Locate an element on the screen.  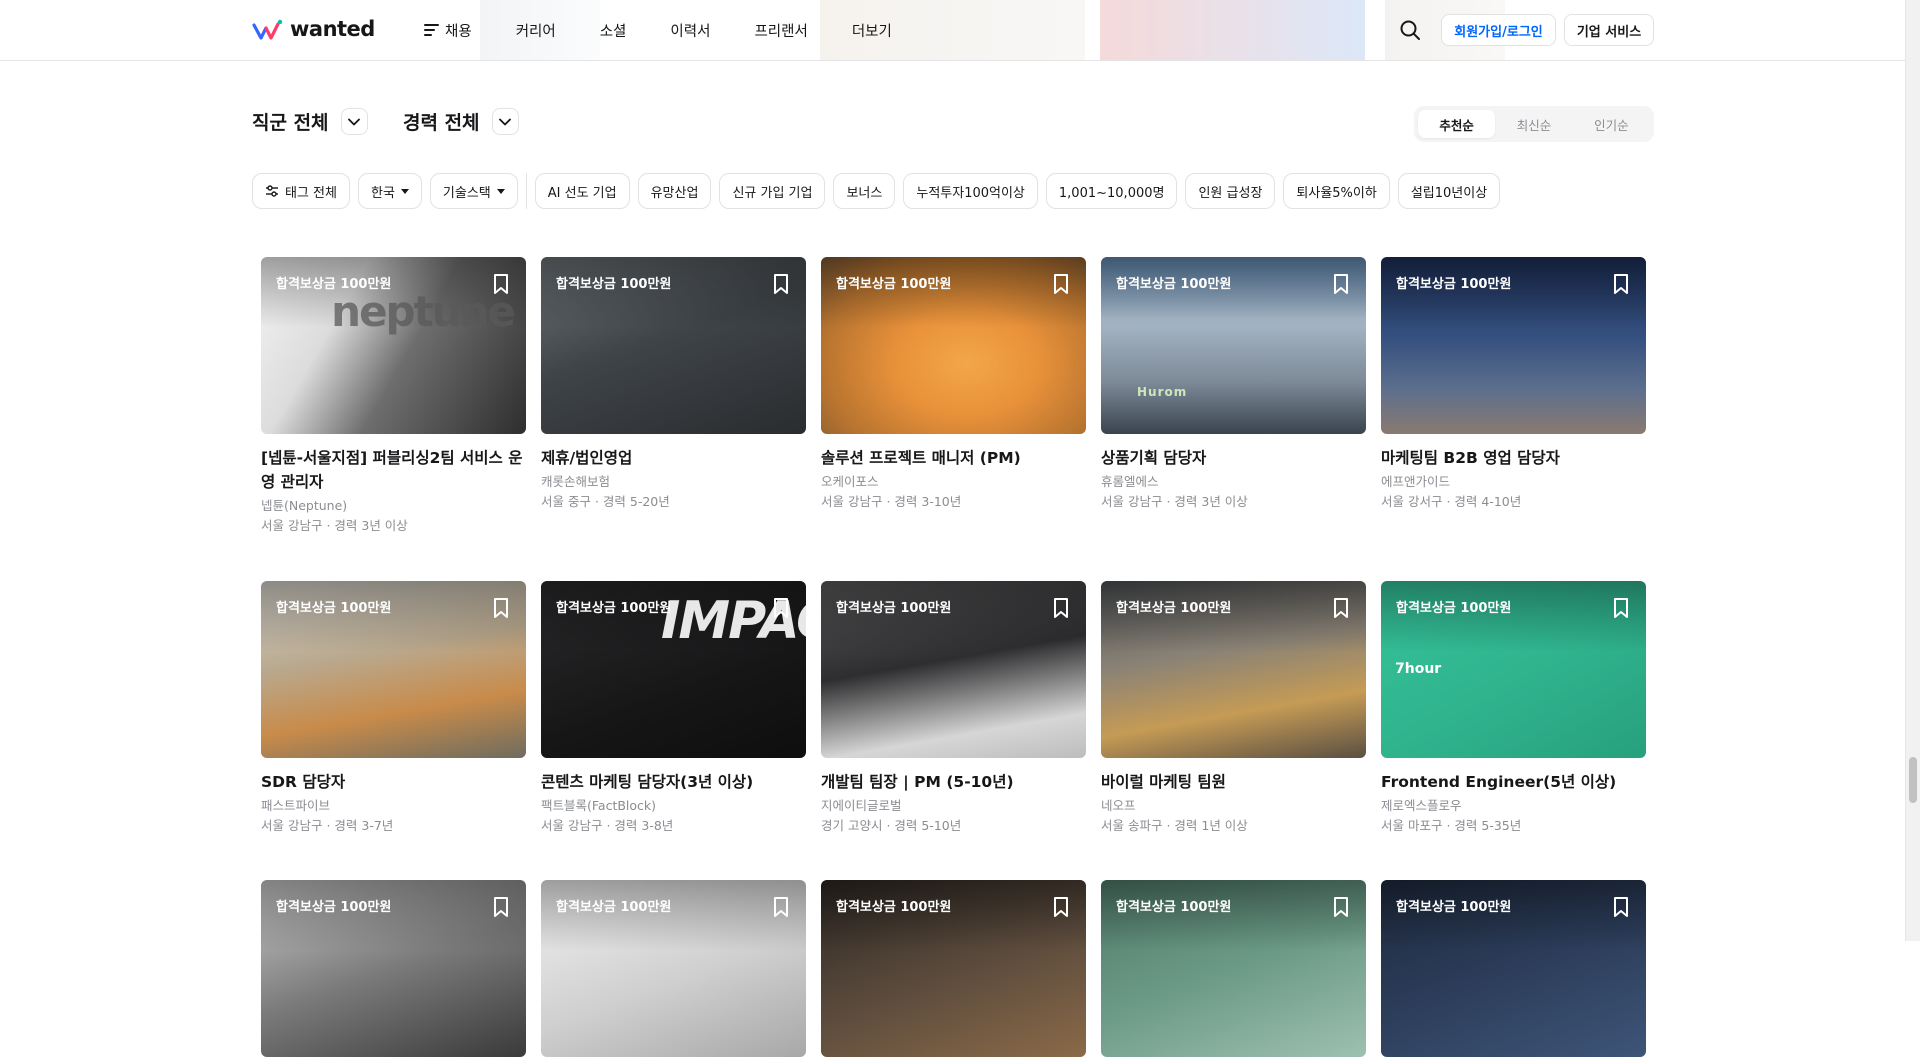
tag-chip: 인원 급성장 is located at coordinates (1230, 191).